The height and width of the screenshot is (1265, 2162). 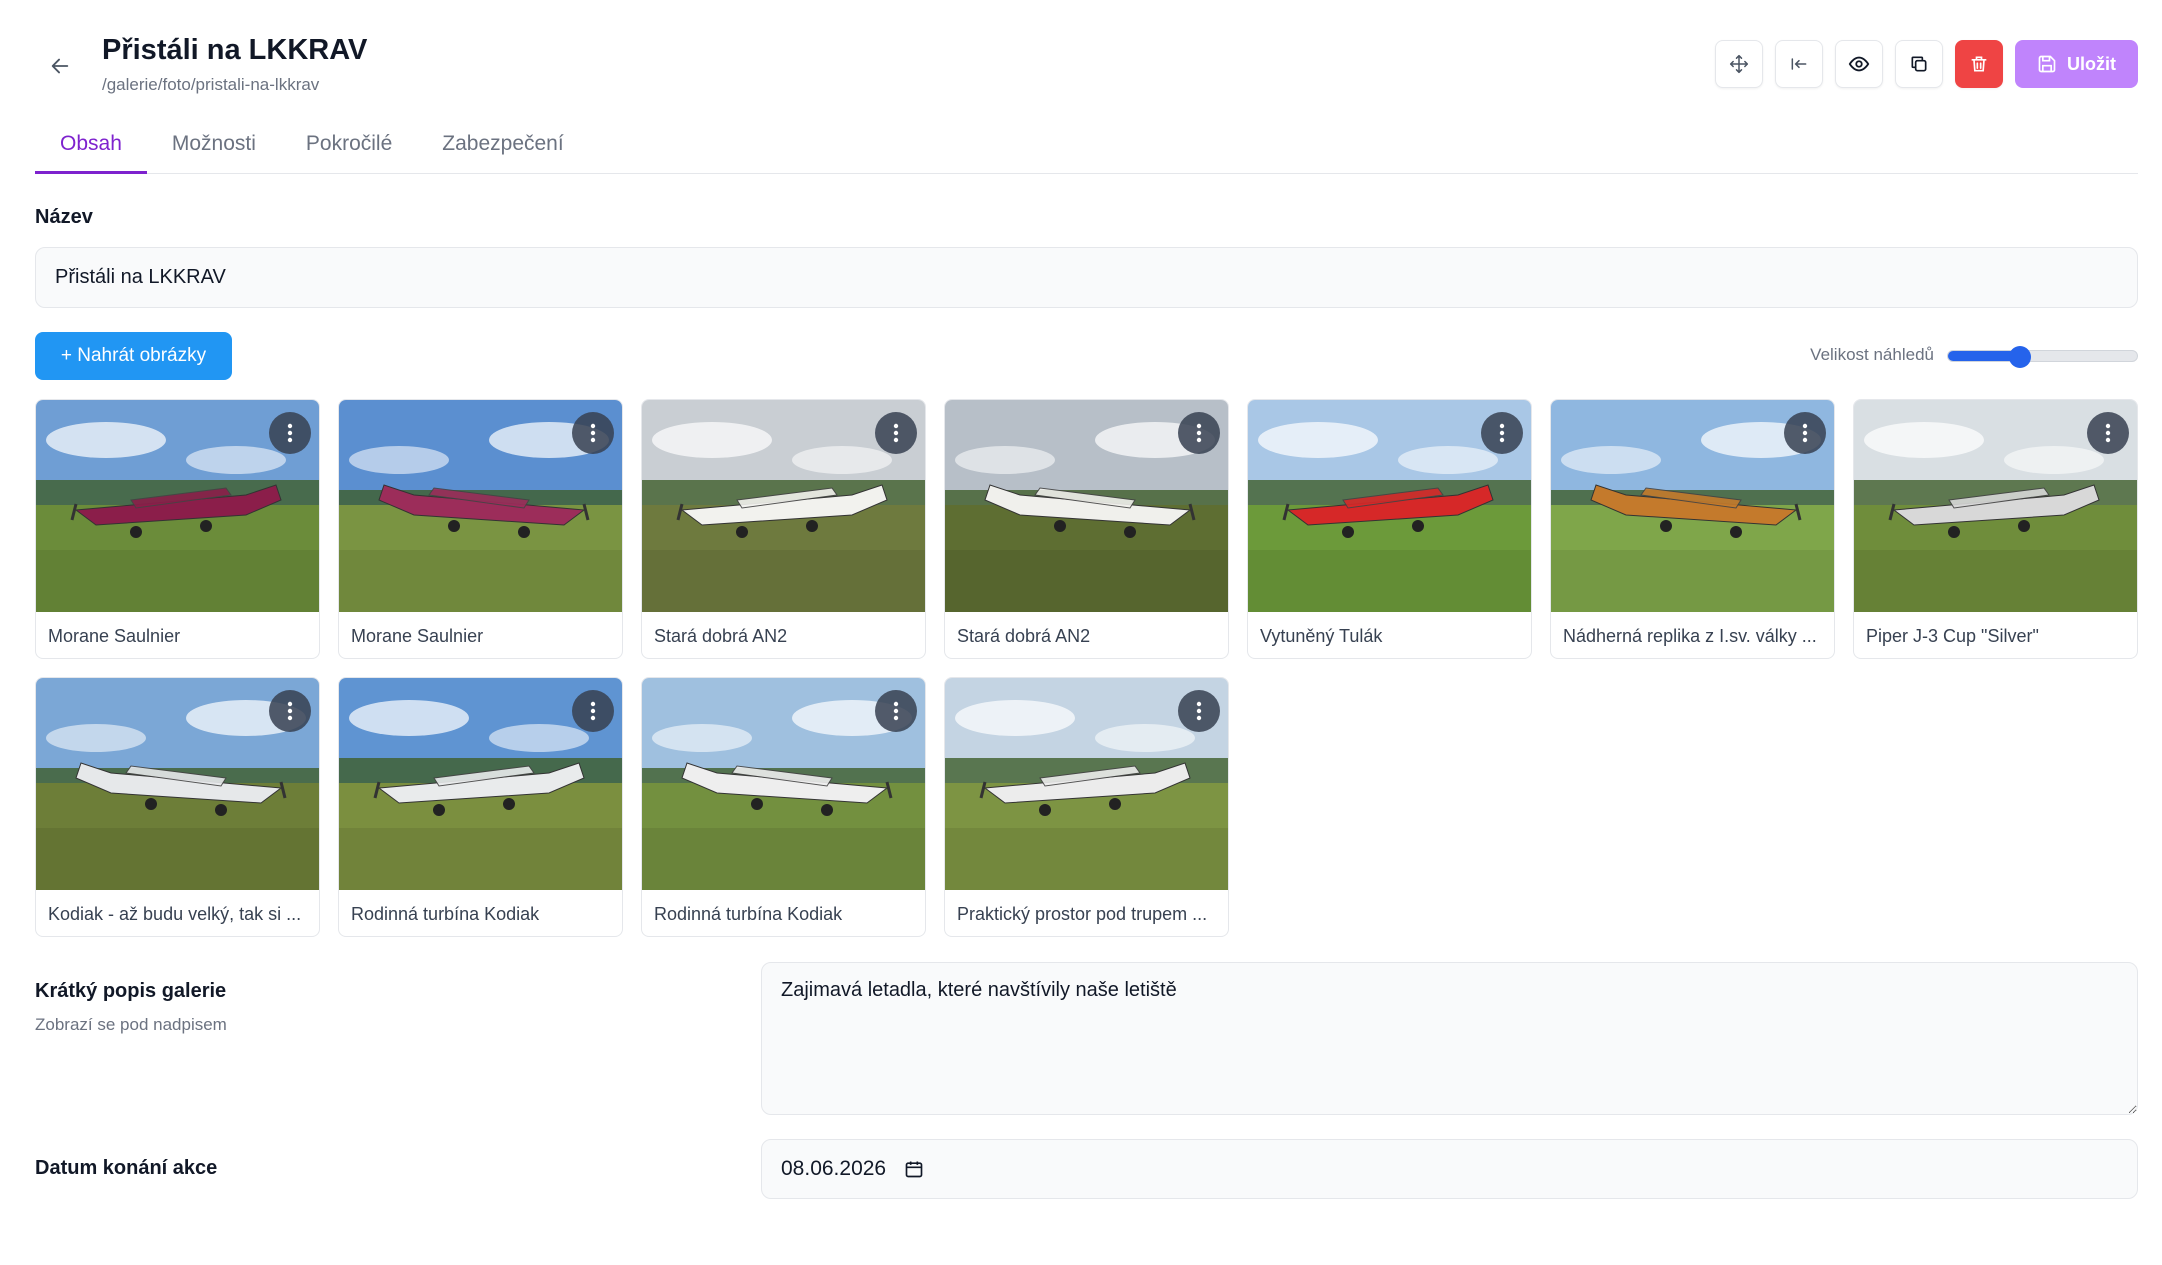 What do you see at coordinates (1449, 1169) in the screenshot?
I see `date-field: 08.06.2026` at bounding box center [1449, 1169].